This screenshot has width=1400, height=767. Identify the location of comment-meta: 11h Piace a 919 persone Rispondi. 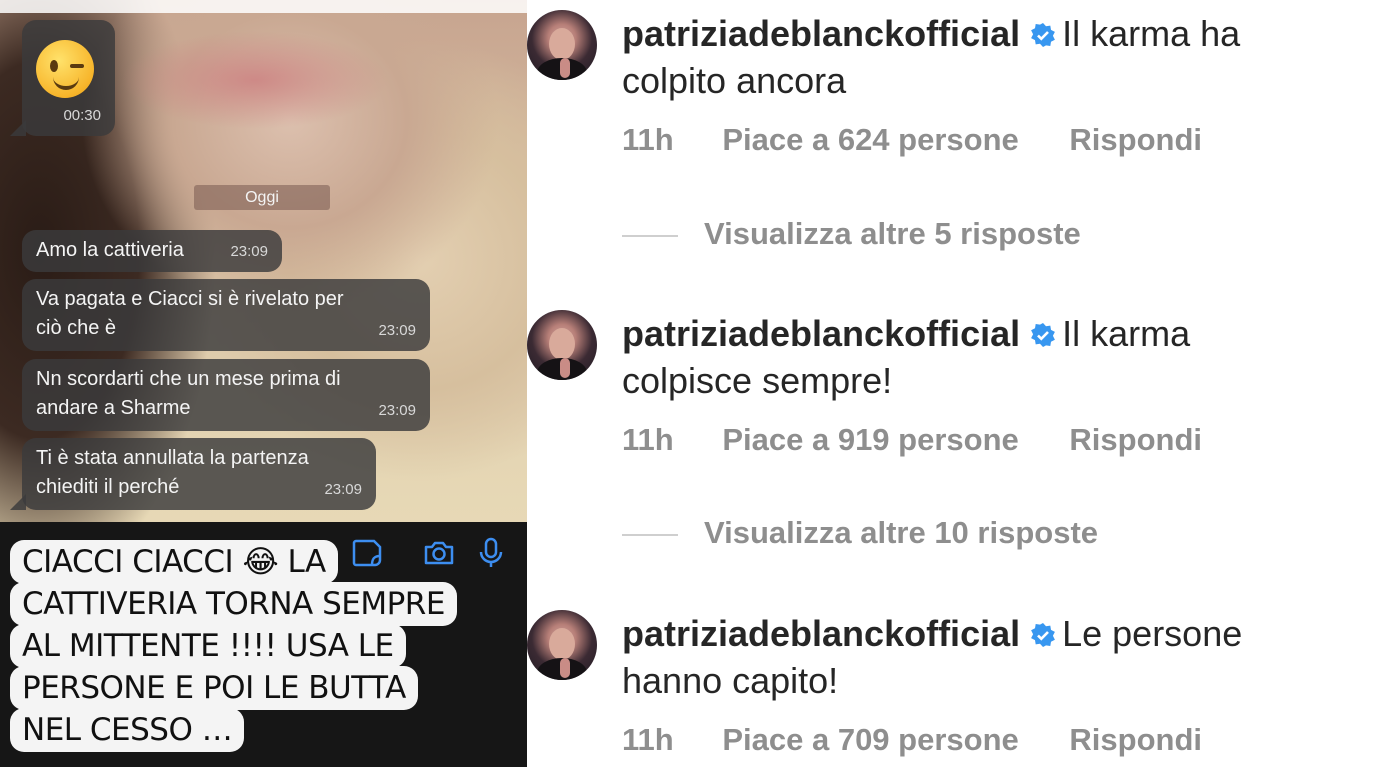
(912, 440).